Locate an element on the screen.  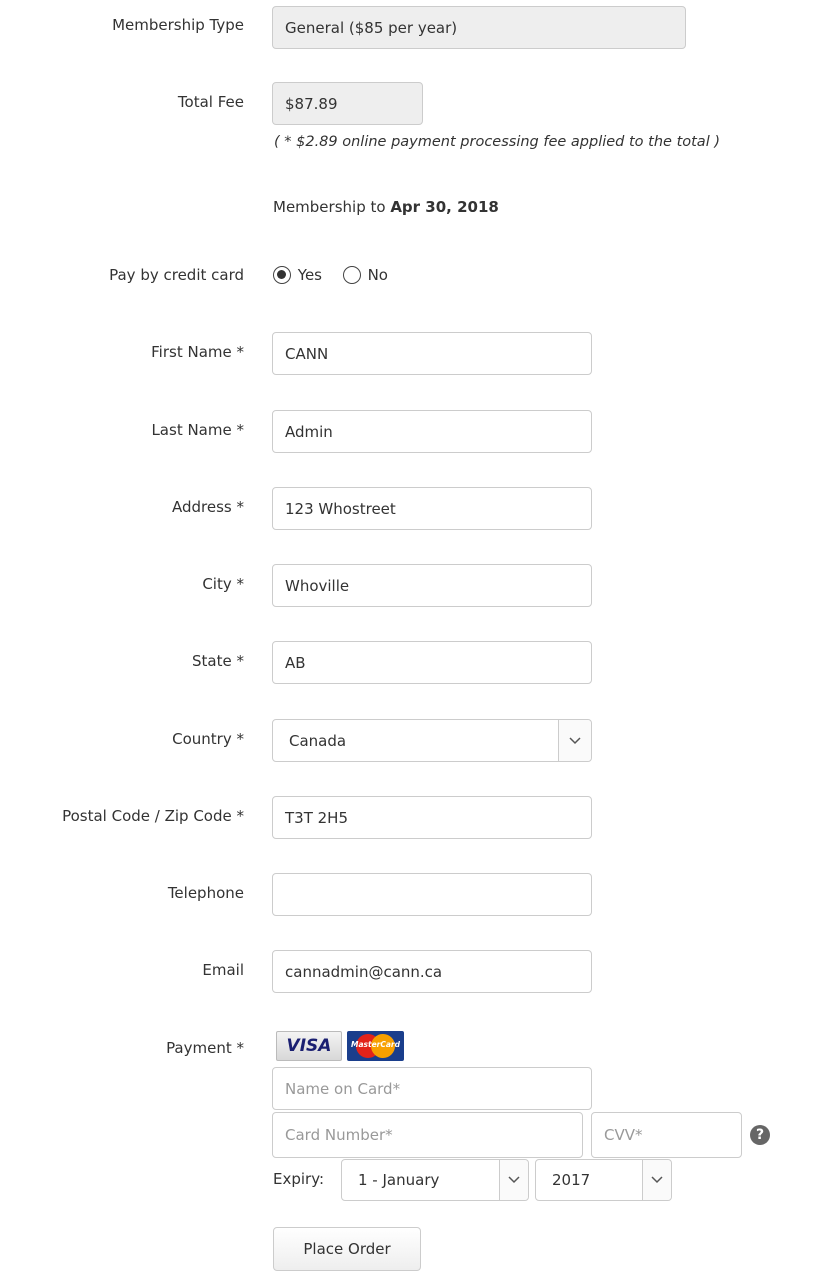
address-input: 123 Whostreet is located at coordinates (432, 508).